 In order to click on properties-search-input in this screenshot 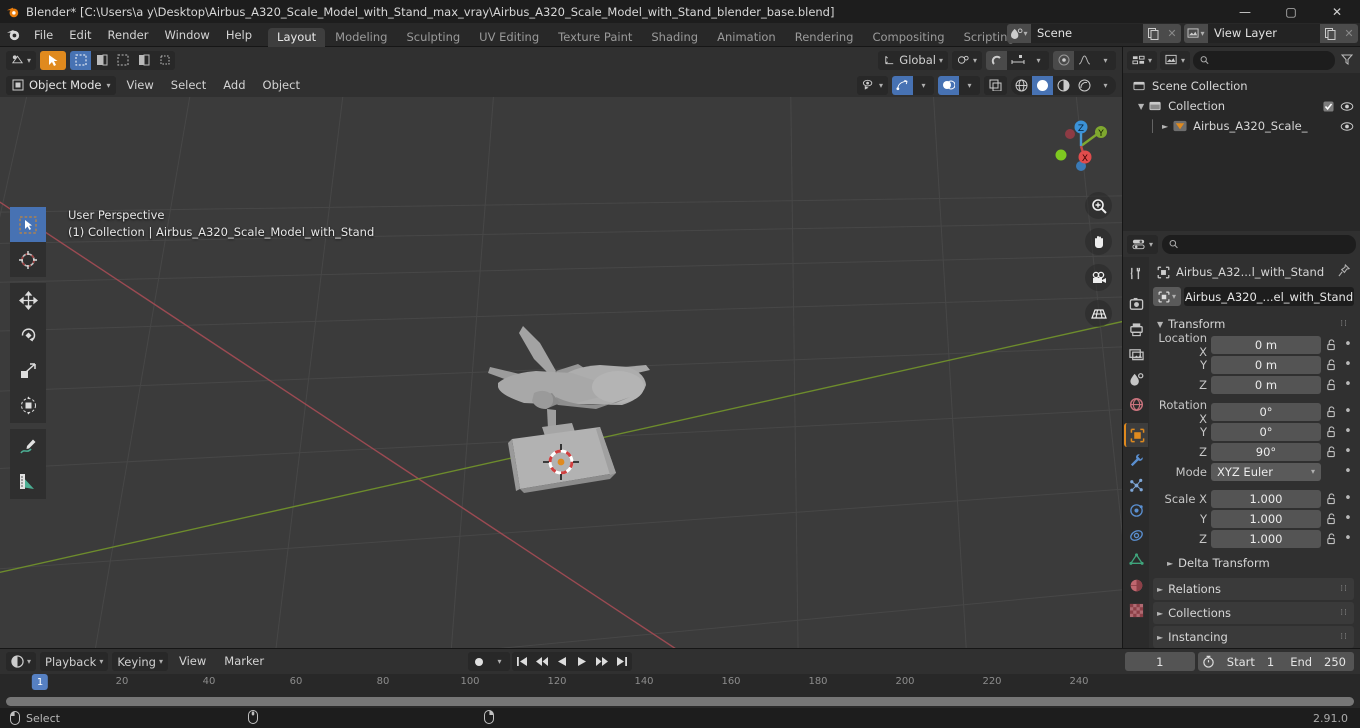, I will do `click(1259, 244)`.